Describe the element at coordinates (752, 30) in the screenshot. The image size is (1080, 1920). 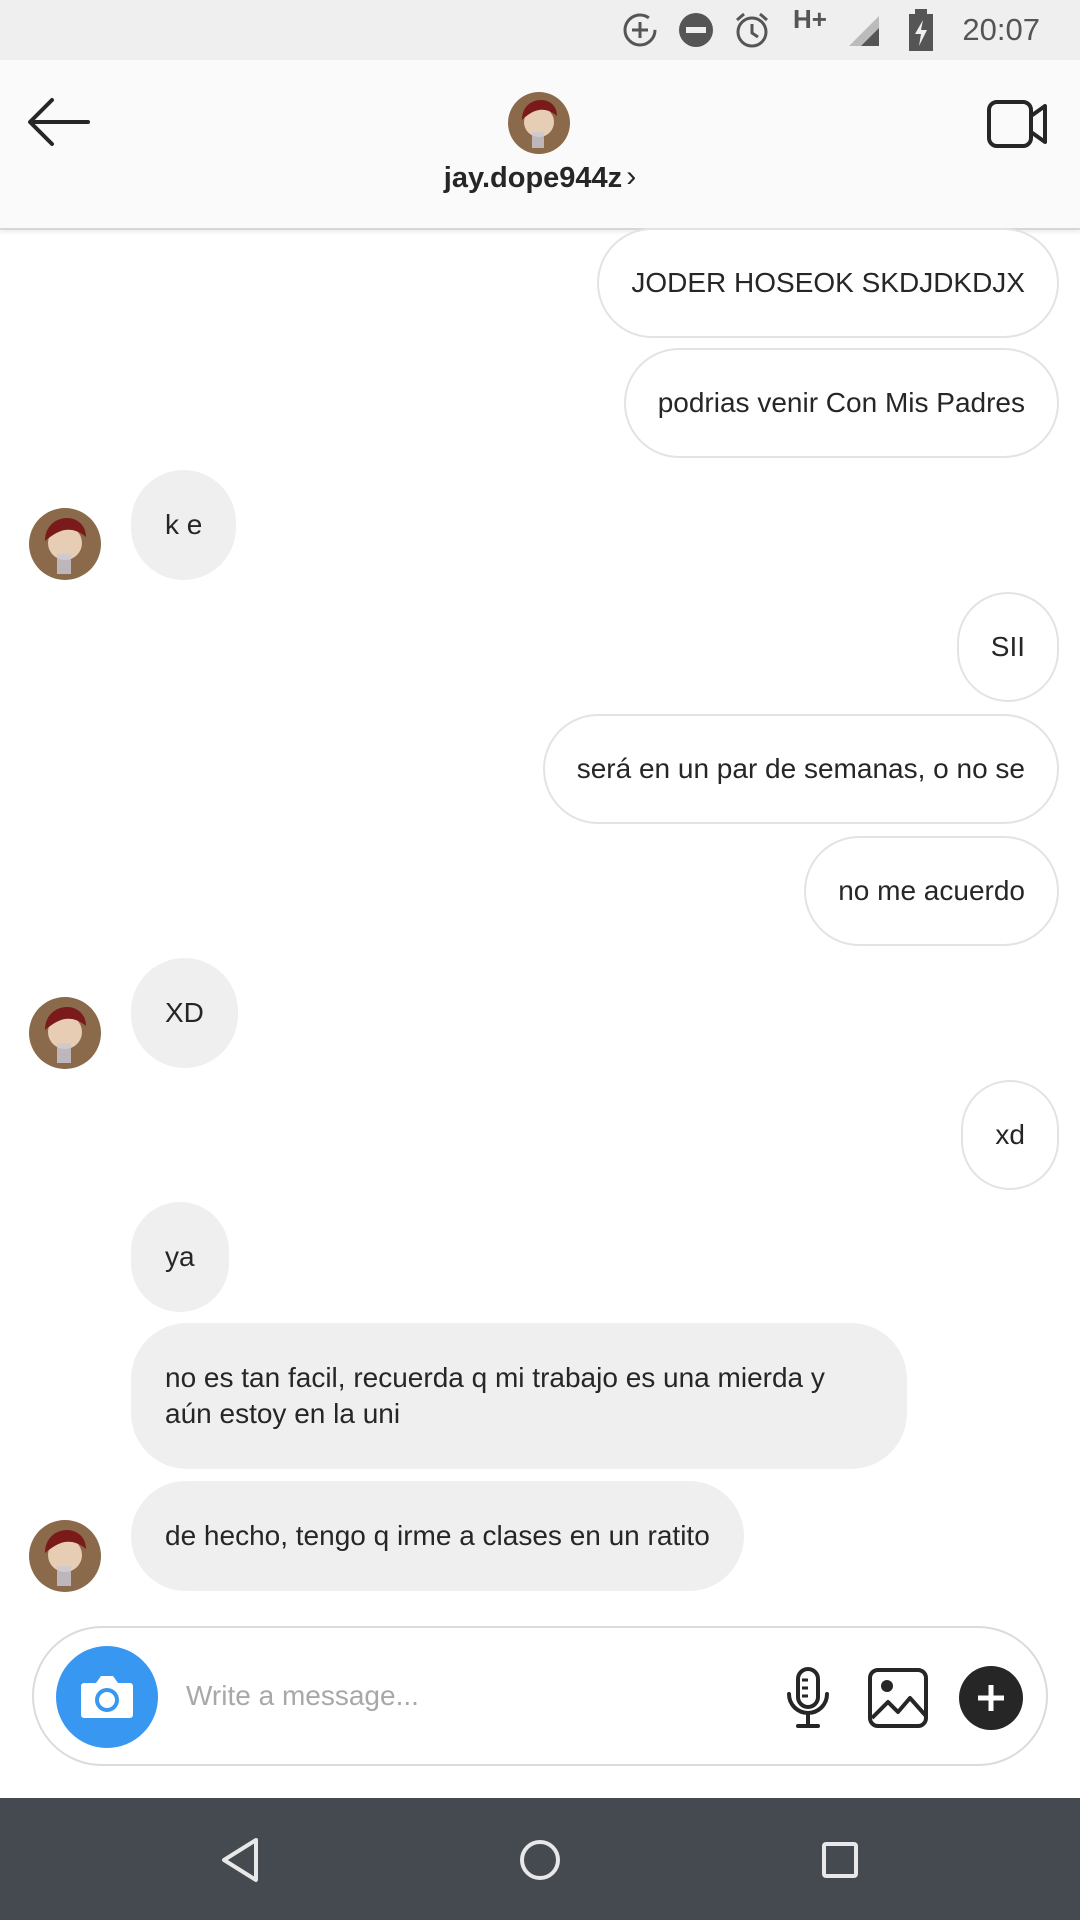
I see `alarm-icon` at that location.